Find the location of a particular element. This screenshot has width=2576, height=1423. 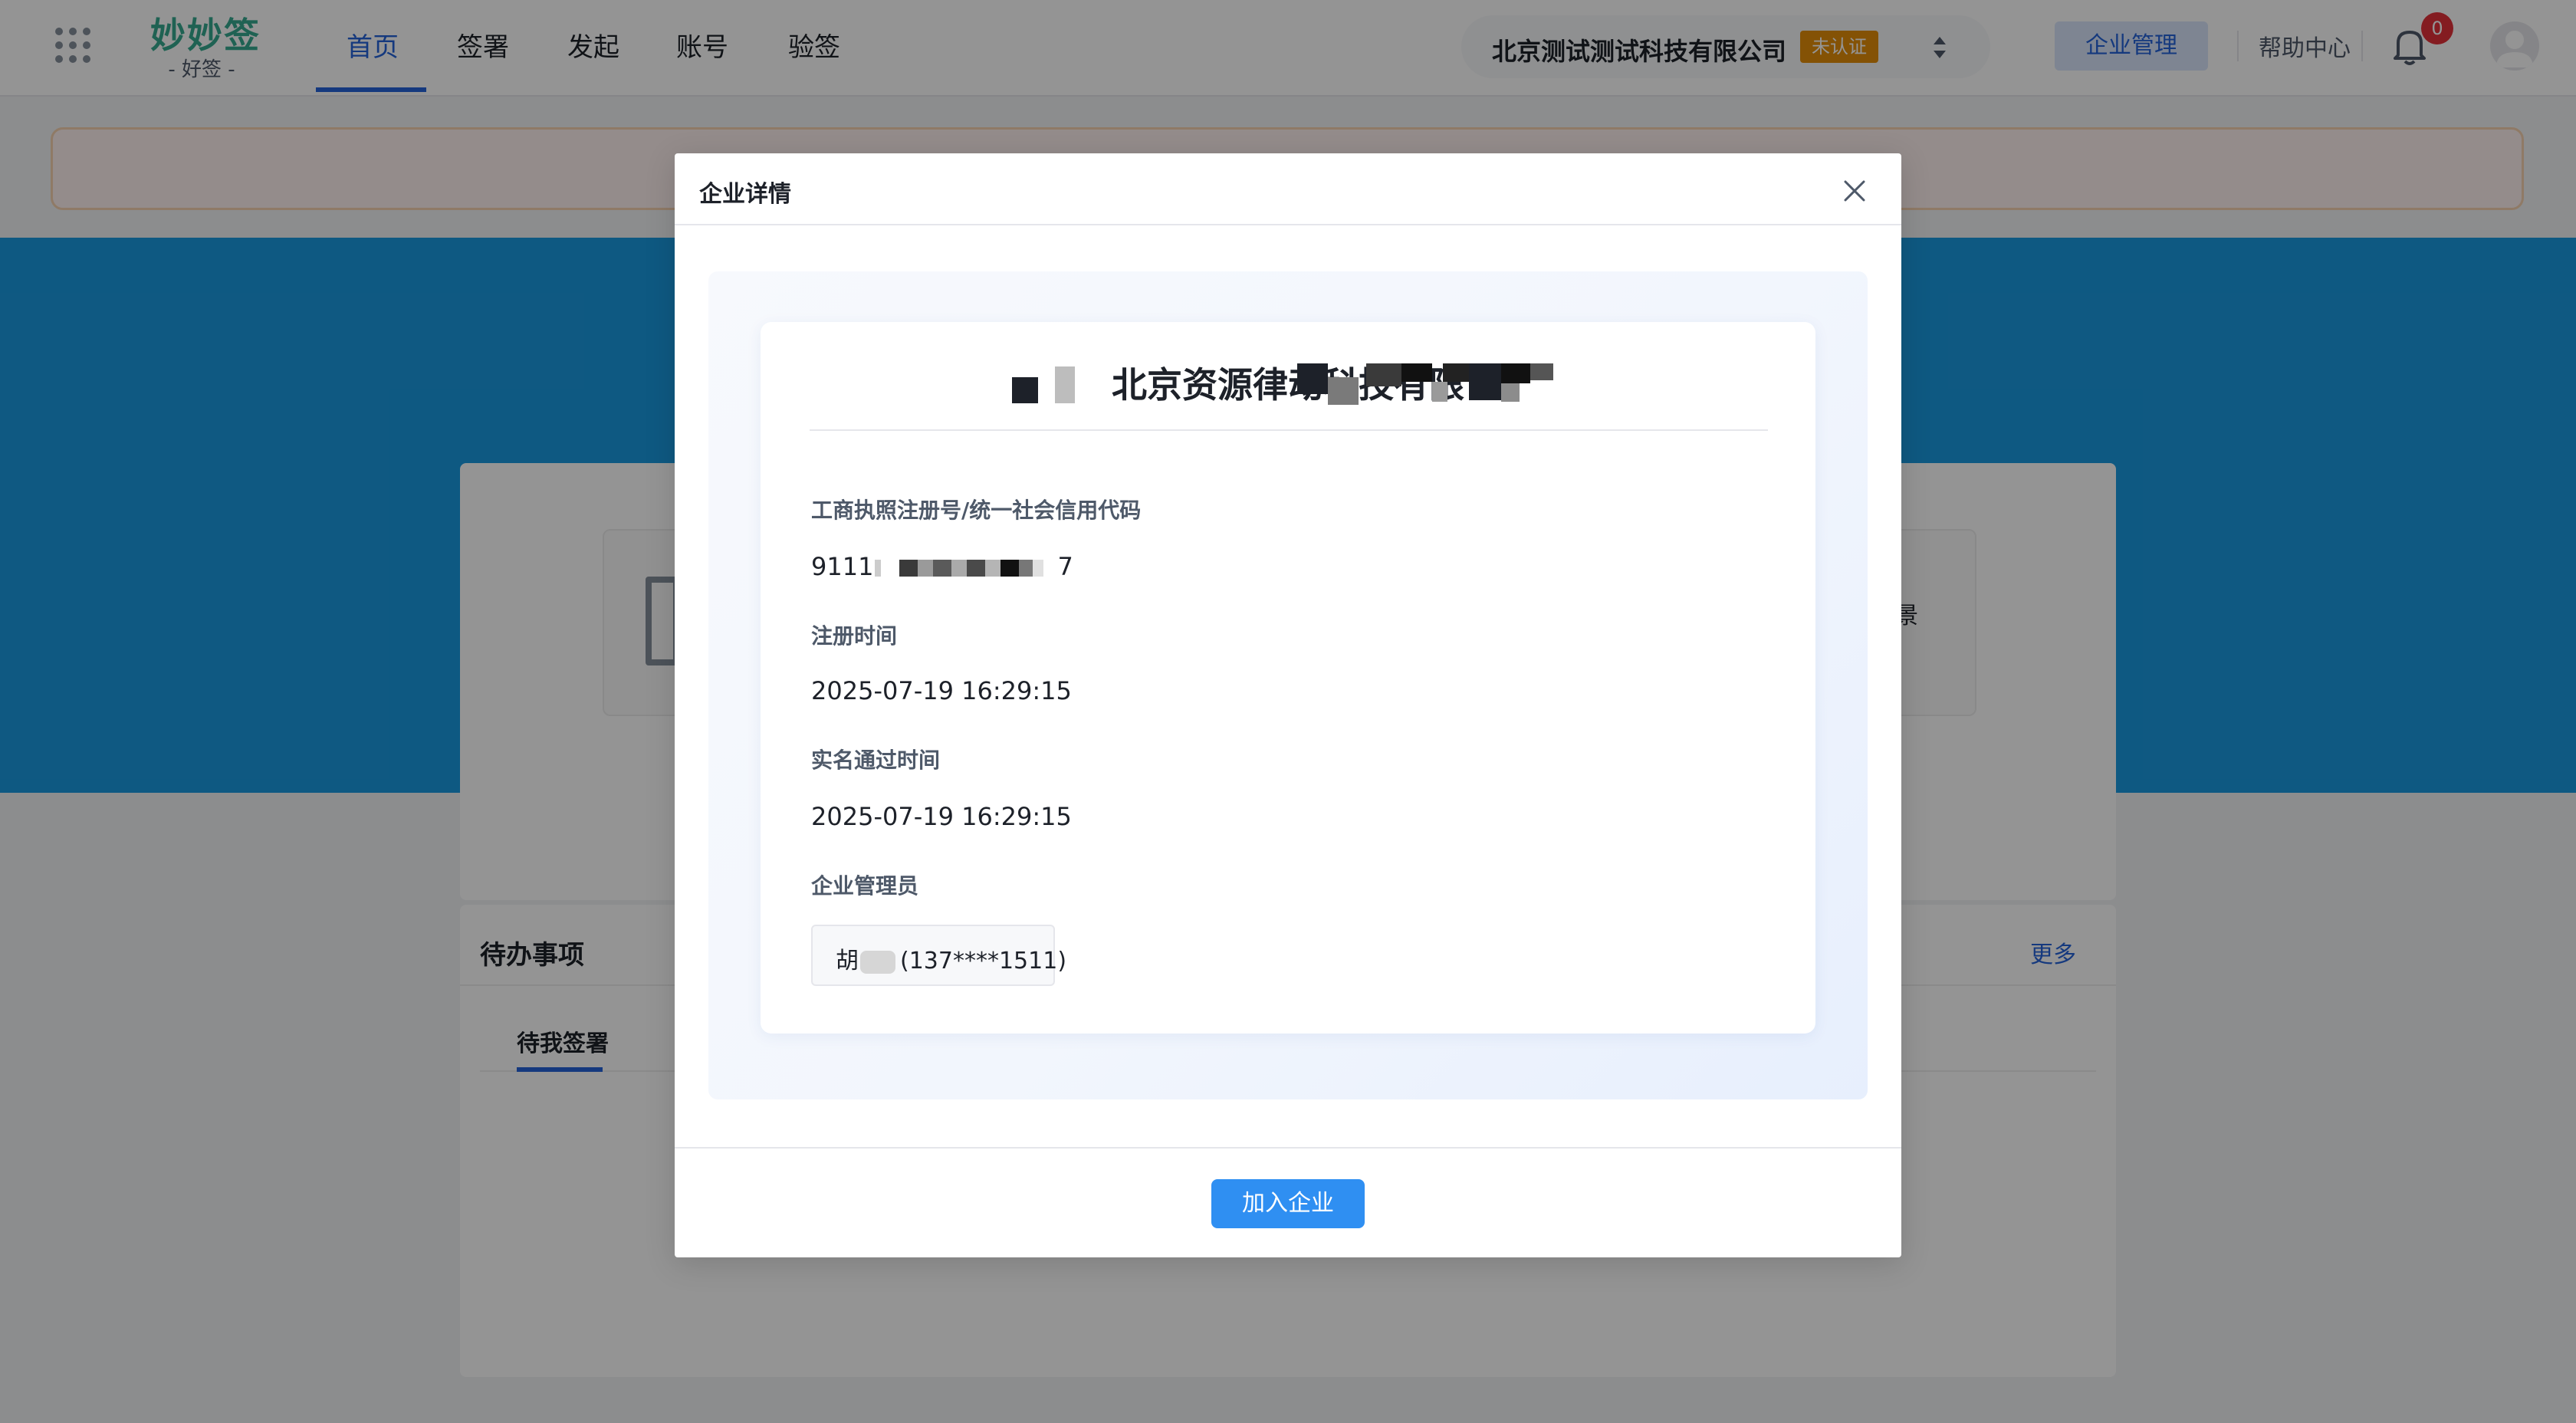

credit-code-prefix: 9111 is located at coordinates (843, 566).